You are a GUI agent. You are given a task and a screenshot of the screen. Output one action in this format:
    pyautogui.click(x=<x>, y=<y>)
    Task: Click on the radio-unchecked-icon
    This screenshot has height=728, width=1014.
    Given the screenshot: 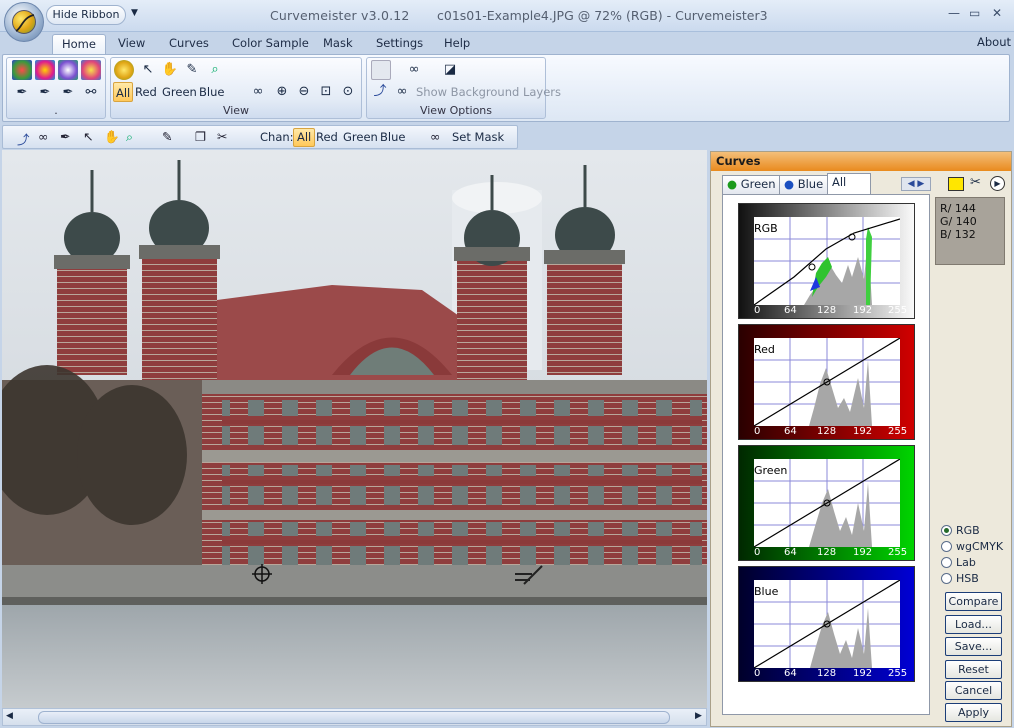 What is the action you would take?
    pyautogui.click(x=946, y=578)
    